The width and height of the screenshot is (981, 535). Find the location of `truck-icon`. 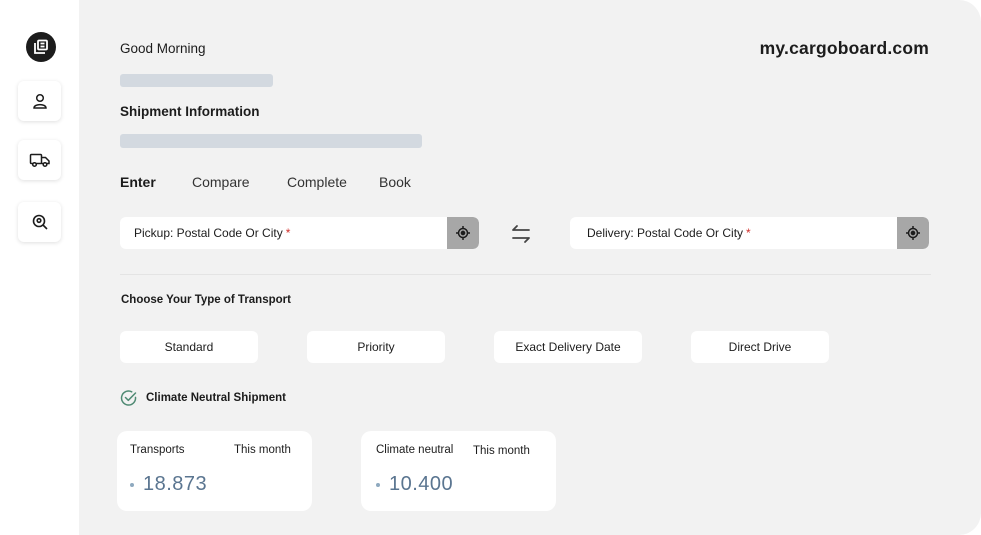

truck-icon is located at coordinates (39, 160).